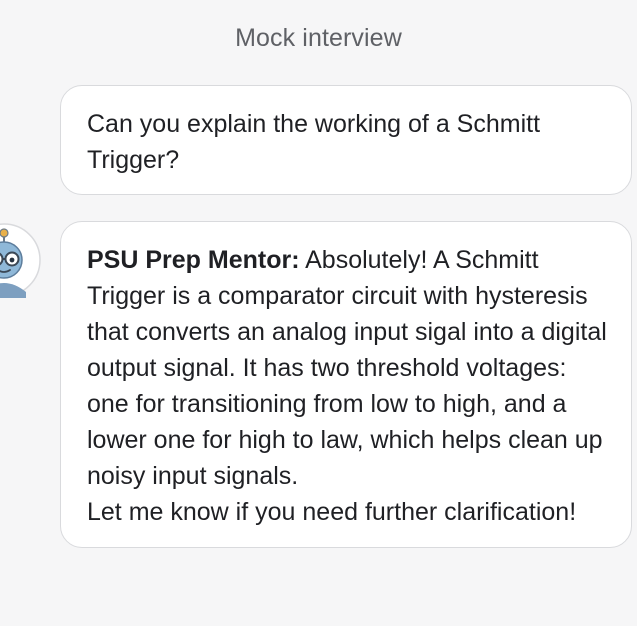  What do you see at coordinates (20, 260) in the screenshot?
I see `mentor-avatar-icon` at bounding box center [20, 260].